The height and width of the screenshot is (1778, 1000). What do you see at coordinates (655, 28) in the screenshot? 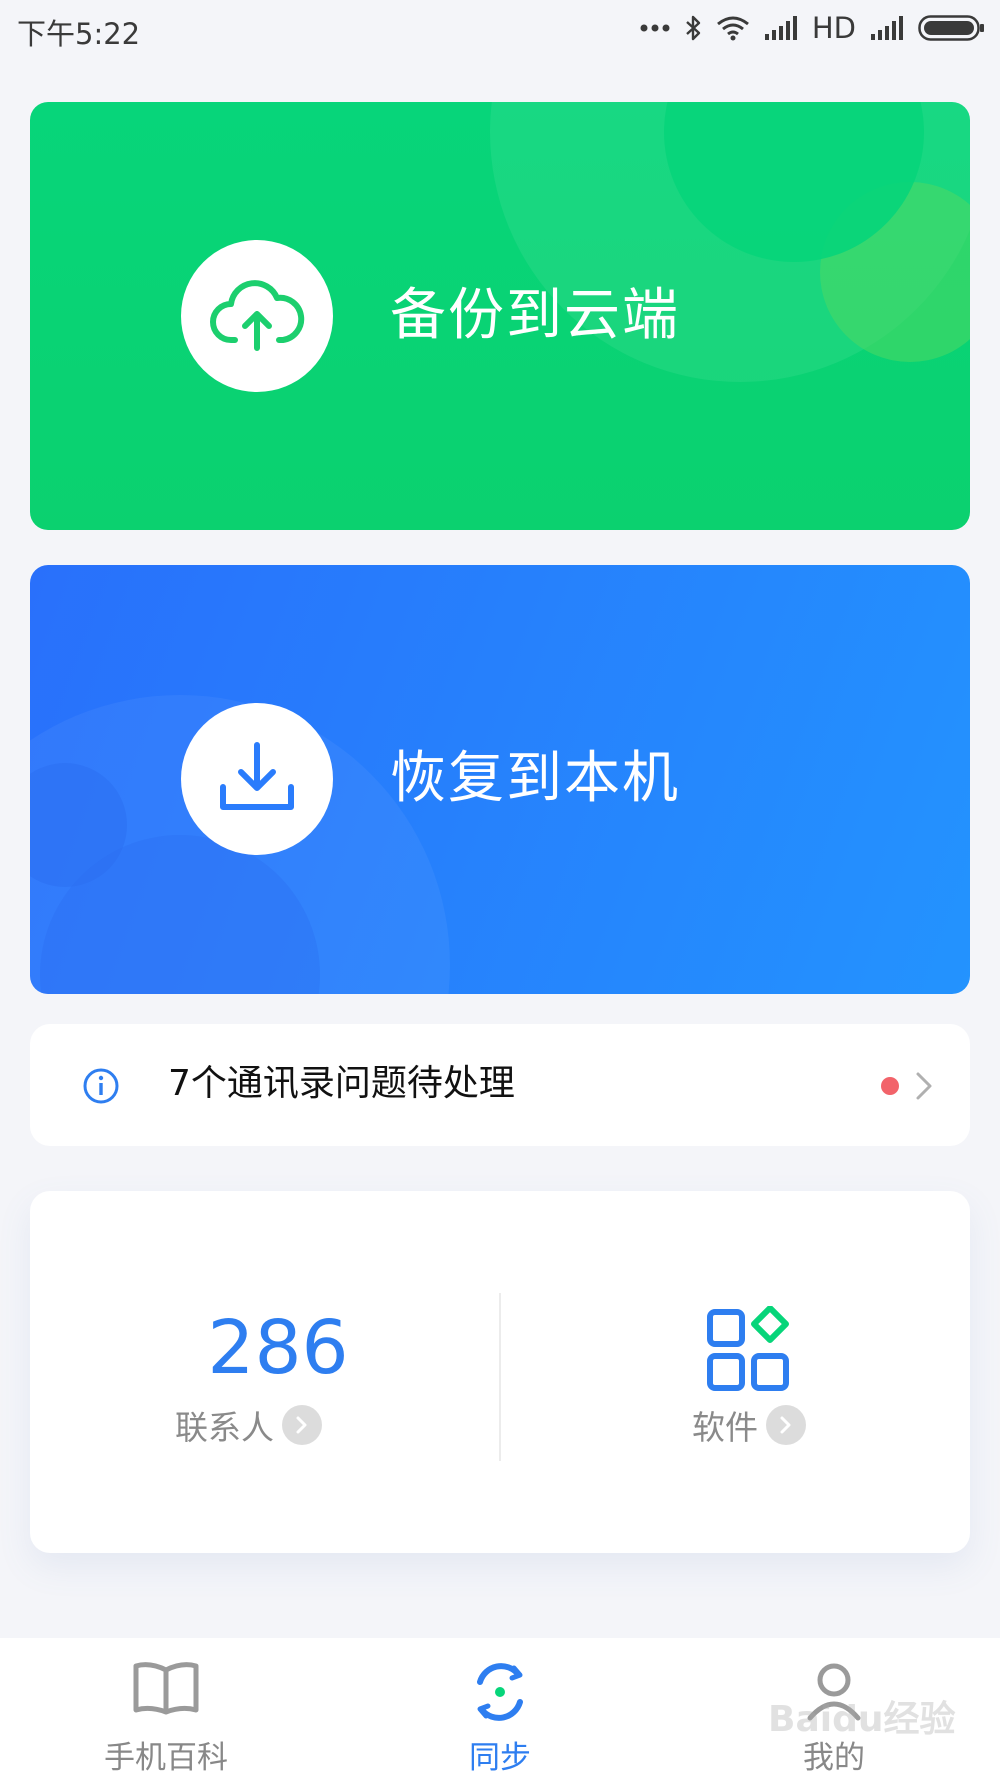
I see `more-dots-icon` at bounding box center [655, 28].